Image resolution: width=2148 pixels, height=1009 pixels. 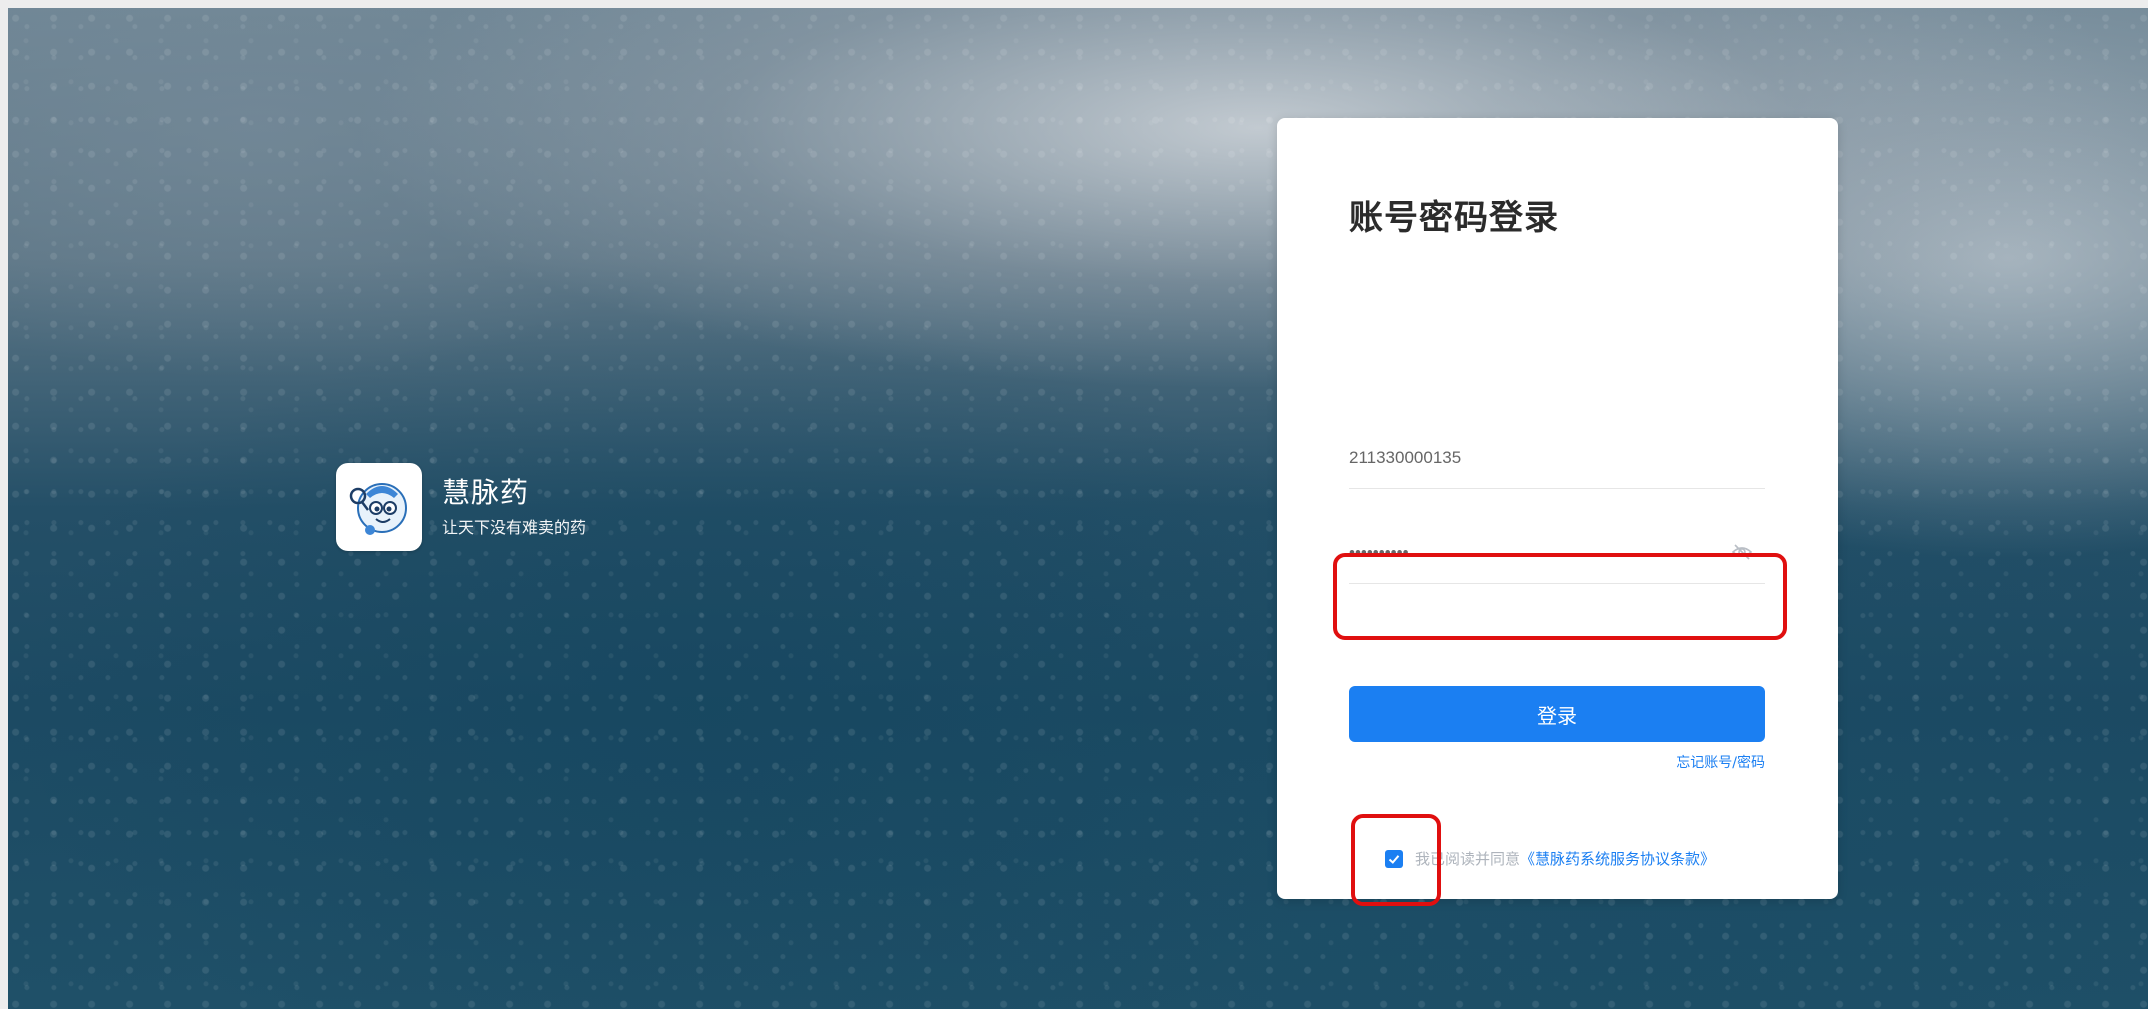 I want to click on eye-slash-icon, so click(x=1742, y=552).